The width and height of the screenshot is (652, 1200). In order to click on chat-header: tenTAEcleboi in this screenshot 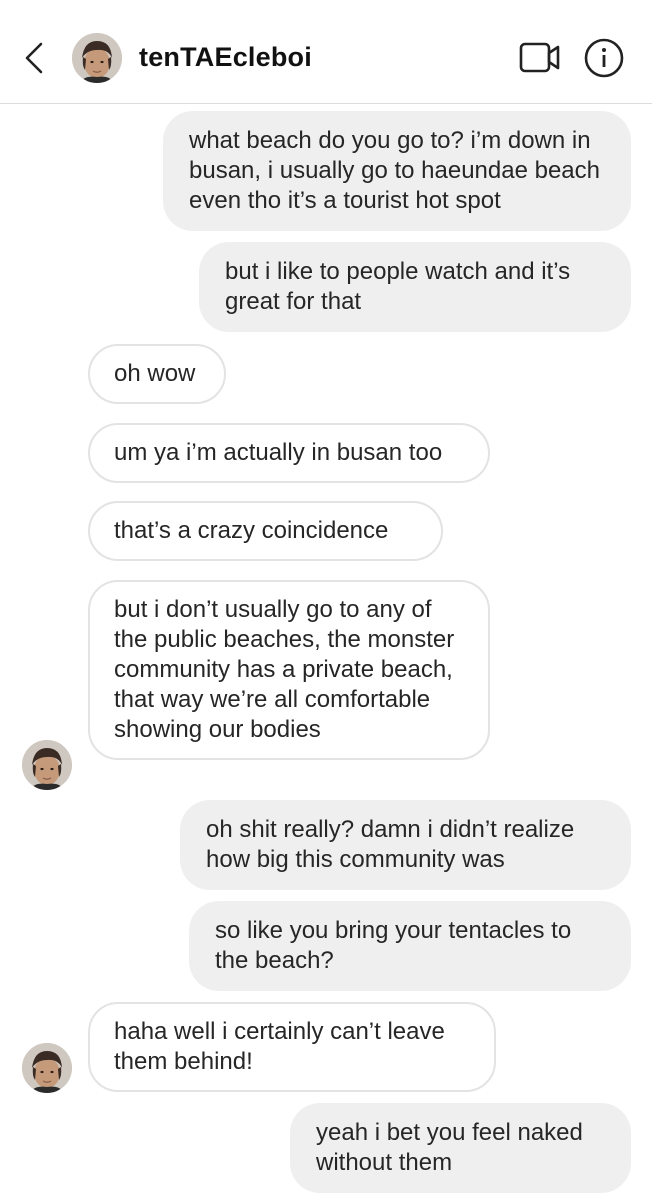, I will do `click(326, 52)`.